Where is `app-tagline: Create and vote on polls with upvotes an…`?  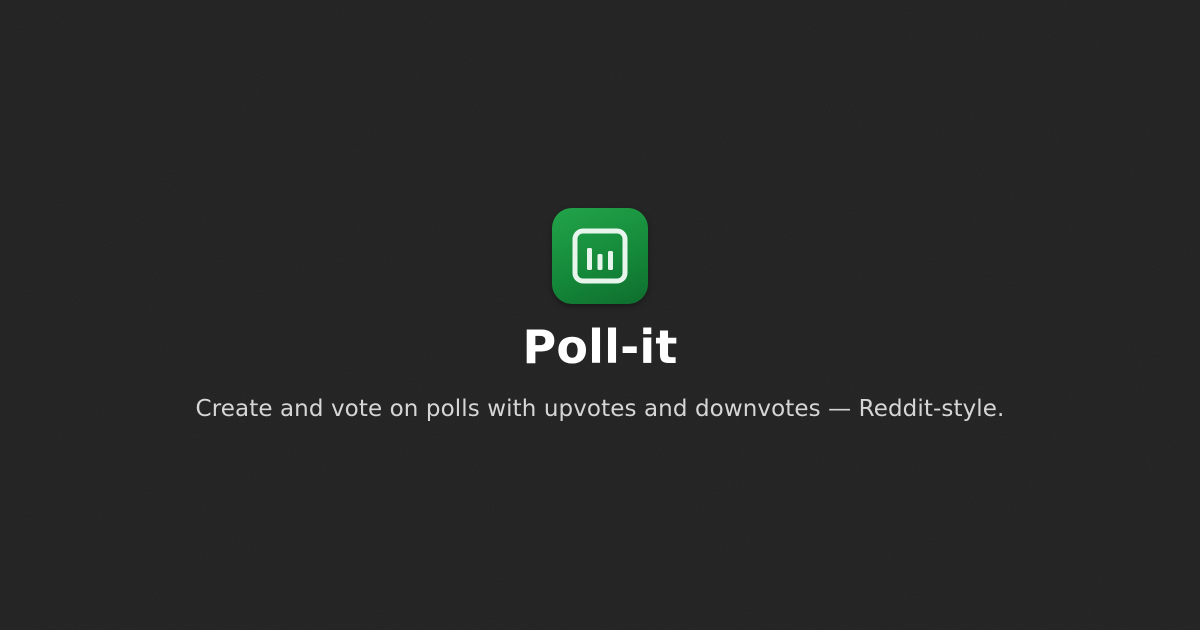 app-tagline: Create and vote on polls with upvotes an… is located at coordinates (600, 409).